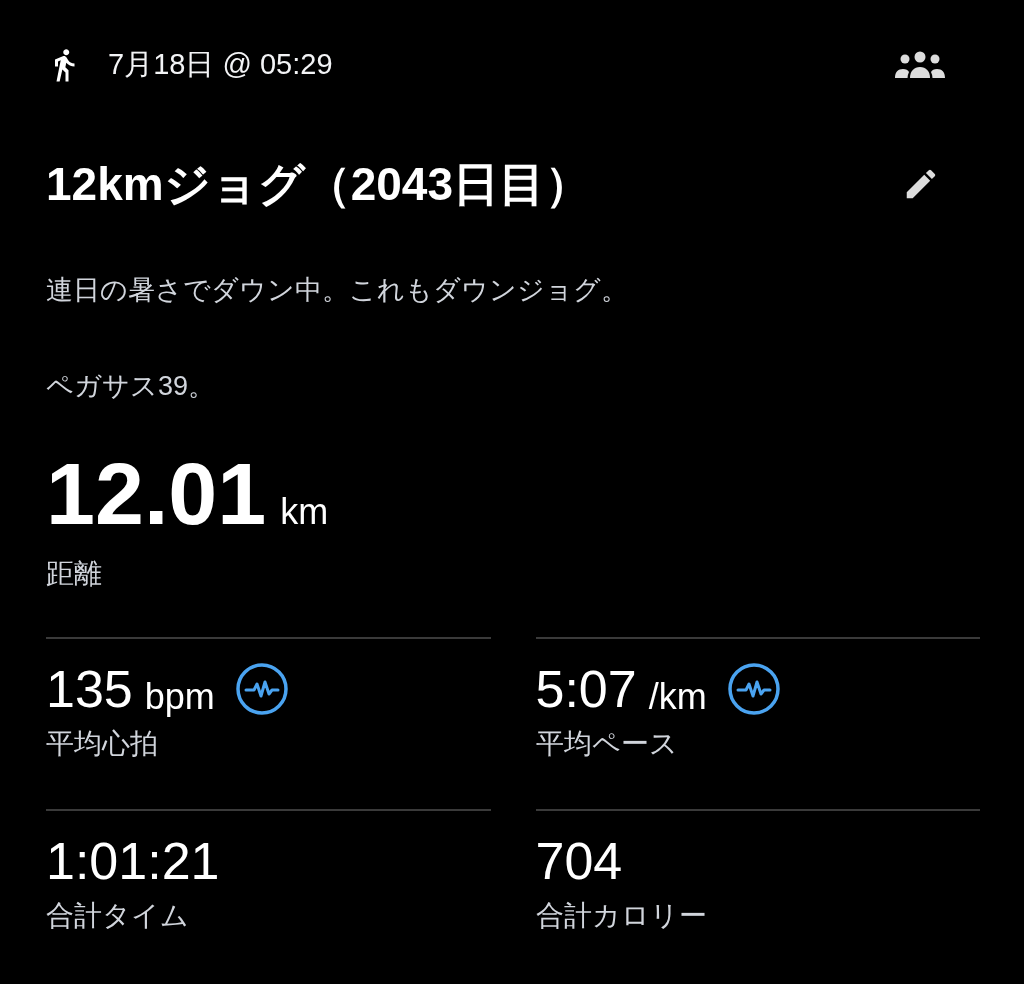  I want to click on stat-value: 1:01:21, so click(133, 861).